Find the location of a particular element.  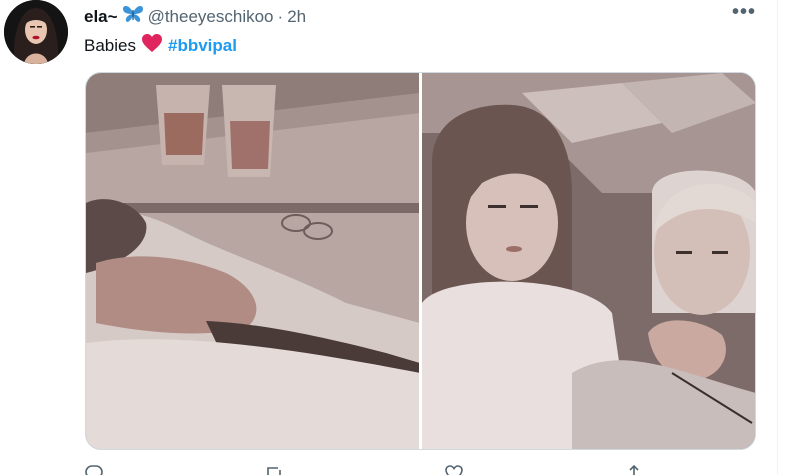

avatar-image is located at coordinates (36, 32).